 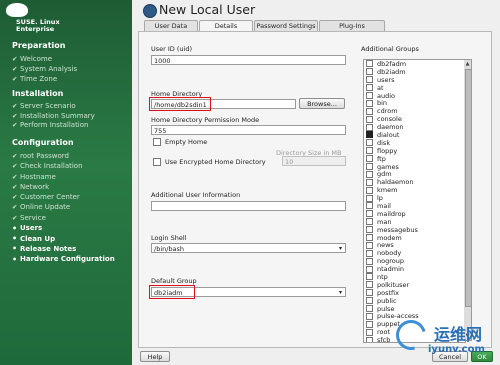 I want to click on encrypted-home-checkbox: Use Encrypted Home Directory, so click(x=209, y=162).